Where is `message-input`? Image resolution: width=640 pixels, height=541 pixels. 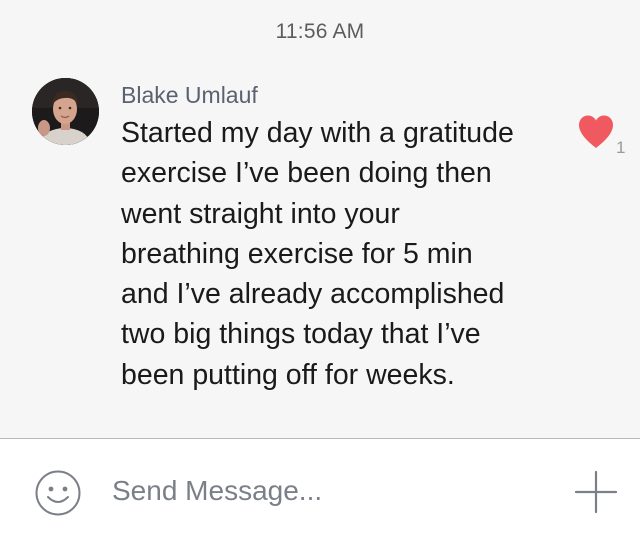
message-input is located at coordinates (322, 491).